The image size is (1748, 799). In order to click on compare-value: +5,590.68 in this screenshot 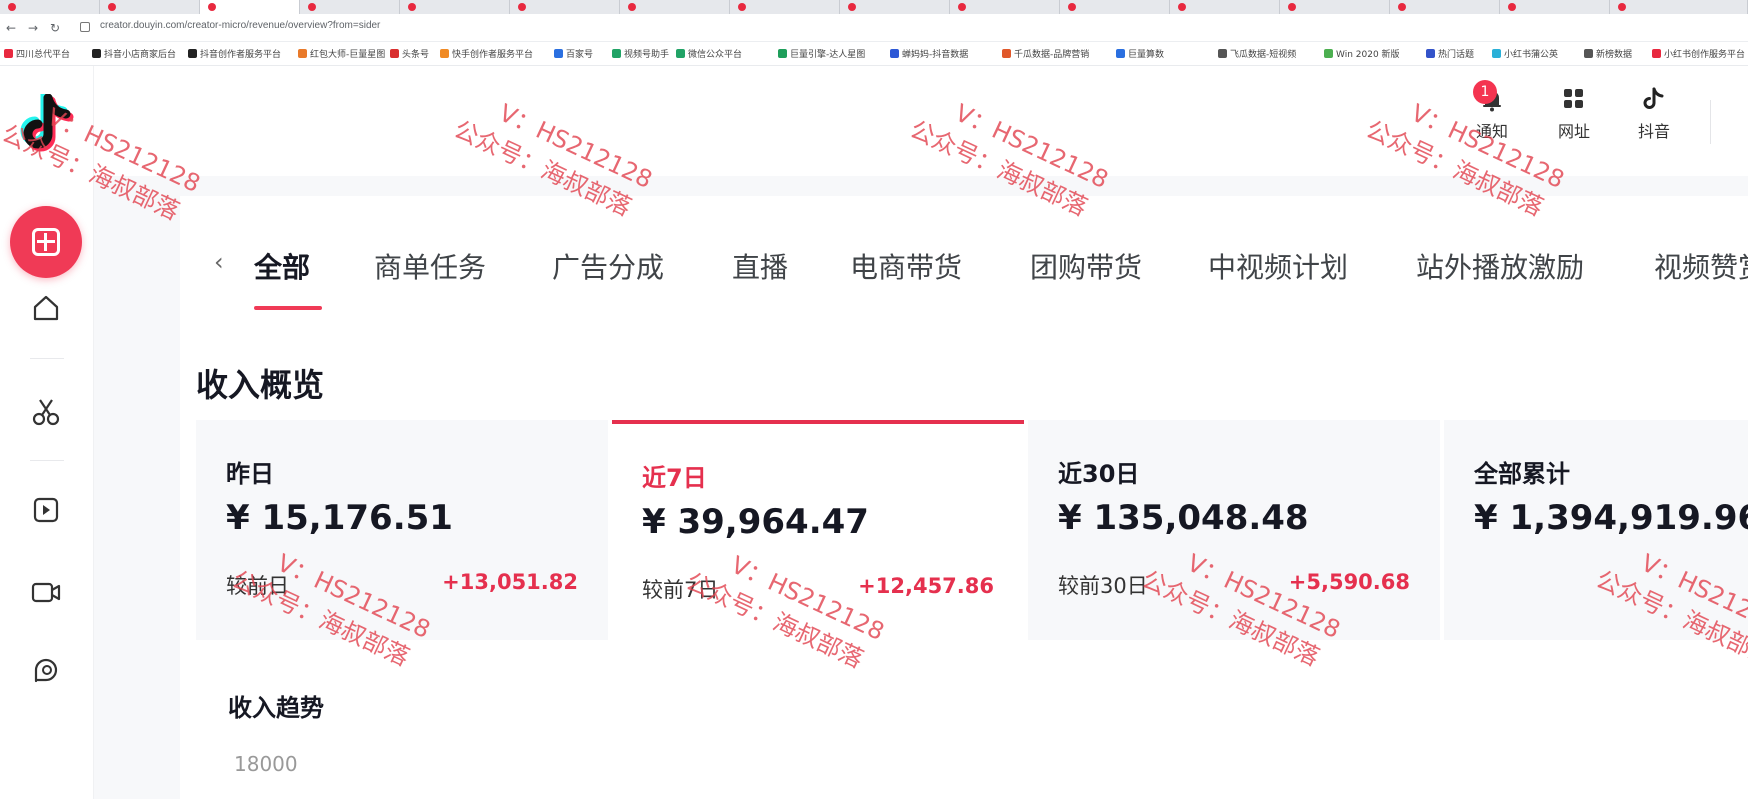, I will do `click(1349, 582)`.